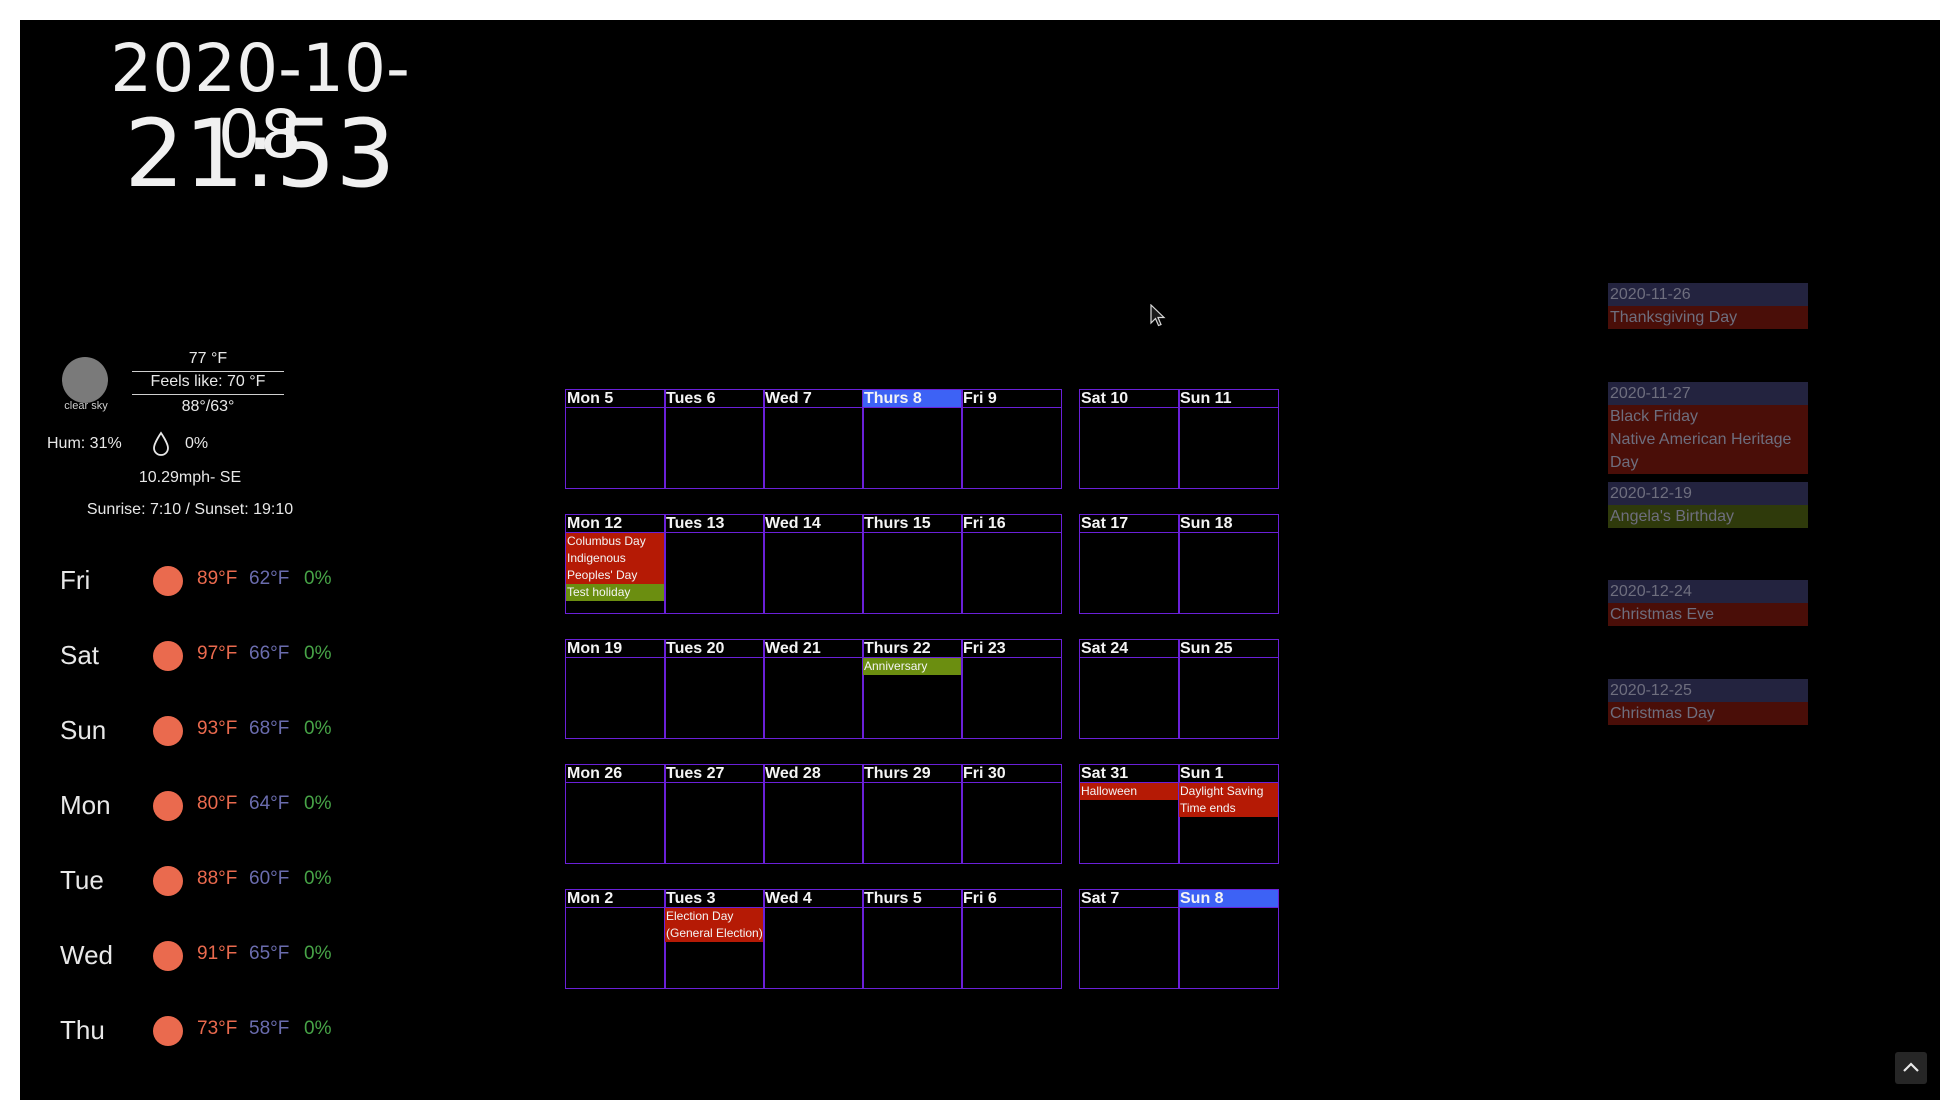 This screenshot has height=1120, width=1960. Describe the element at coordinates (1129, 814) in the screenshot. I see `calendar-day: Sat 31 Halloween` at that location.